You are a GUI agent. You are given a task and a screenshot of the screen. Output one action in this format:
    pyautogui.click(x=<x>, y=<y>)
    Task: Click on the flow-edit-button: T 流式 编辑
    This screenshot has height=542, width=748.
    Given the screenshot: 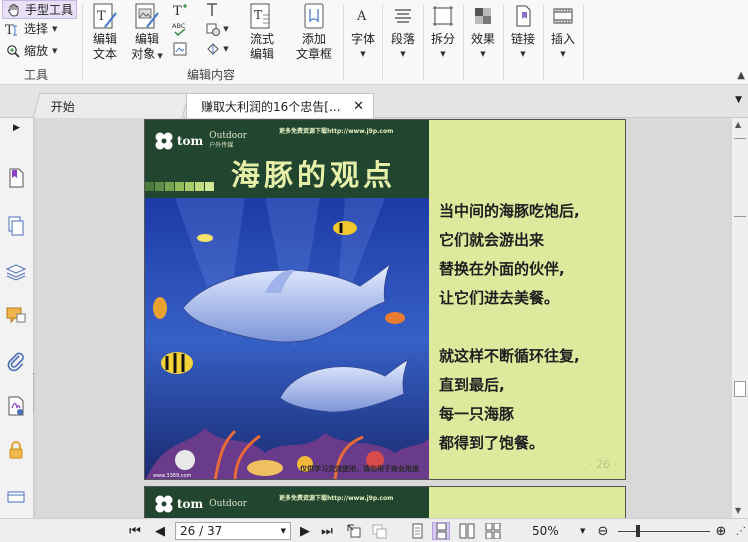 What is the action you would take?
    pyautogui.click(x=262, y=31)
    